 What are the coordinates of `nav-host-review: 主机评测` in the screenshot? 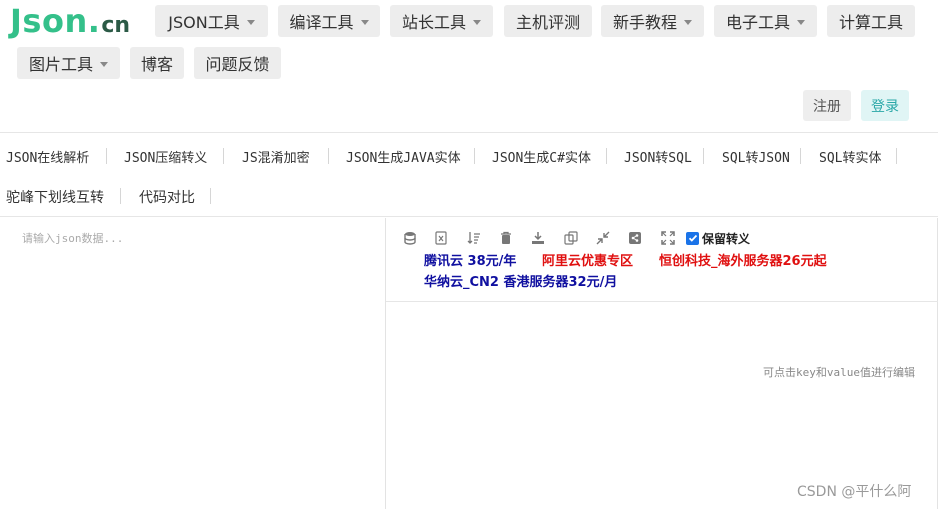 It's located at (548, 21).